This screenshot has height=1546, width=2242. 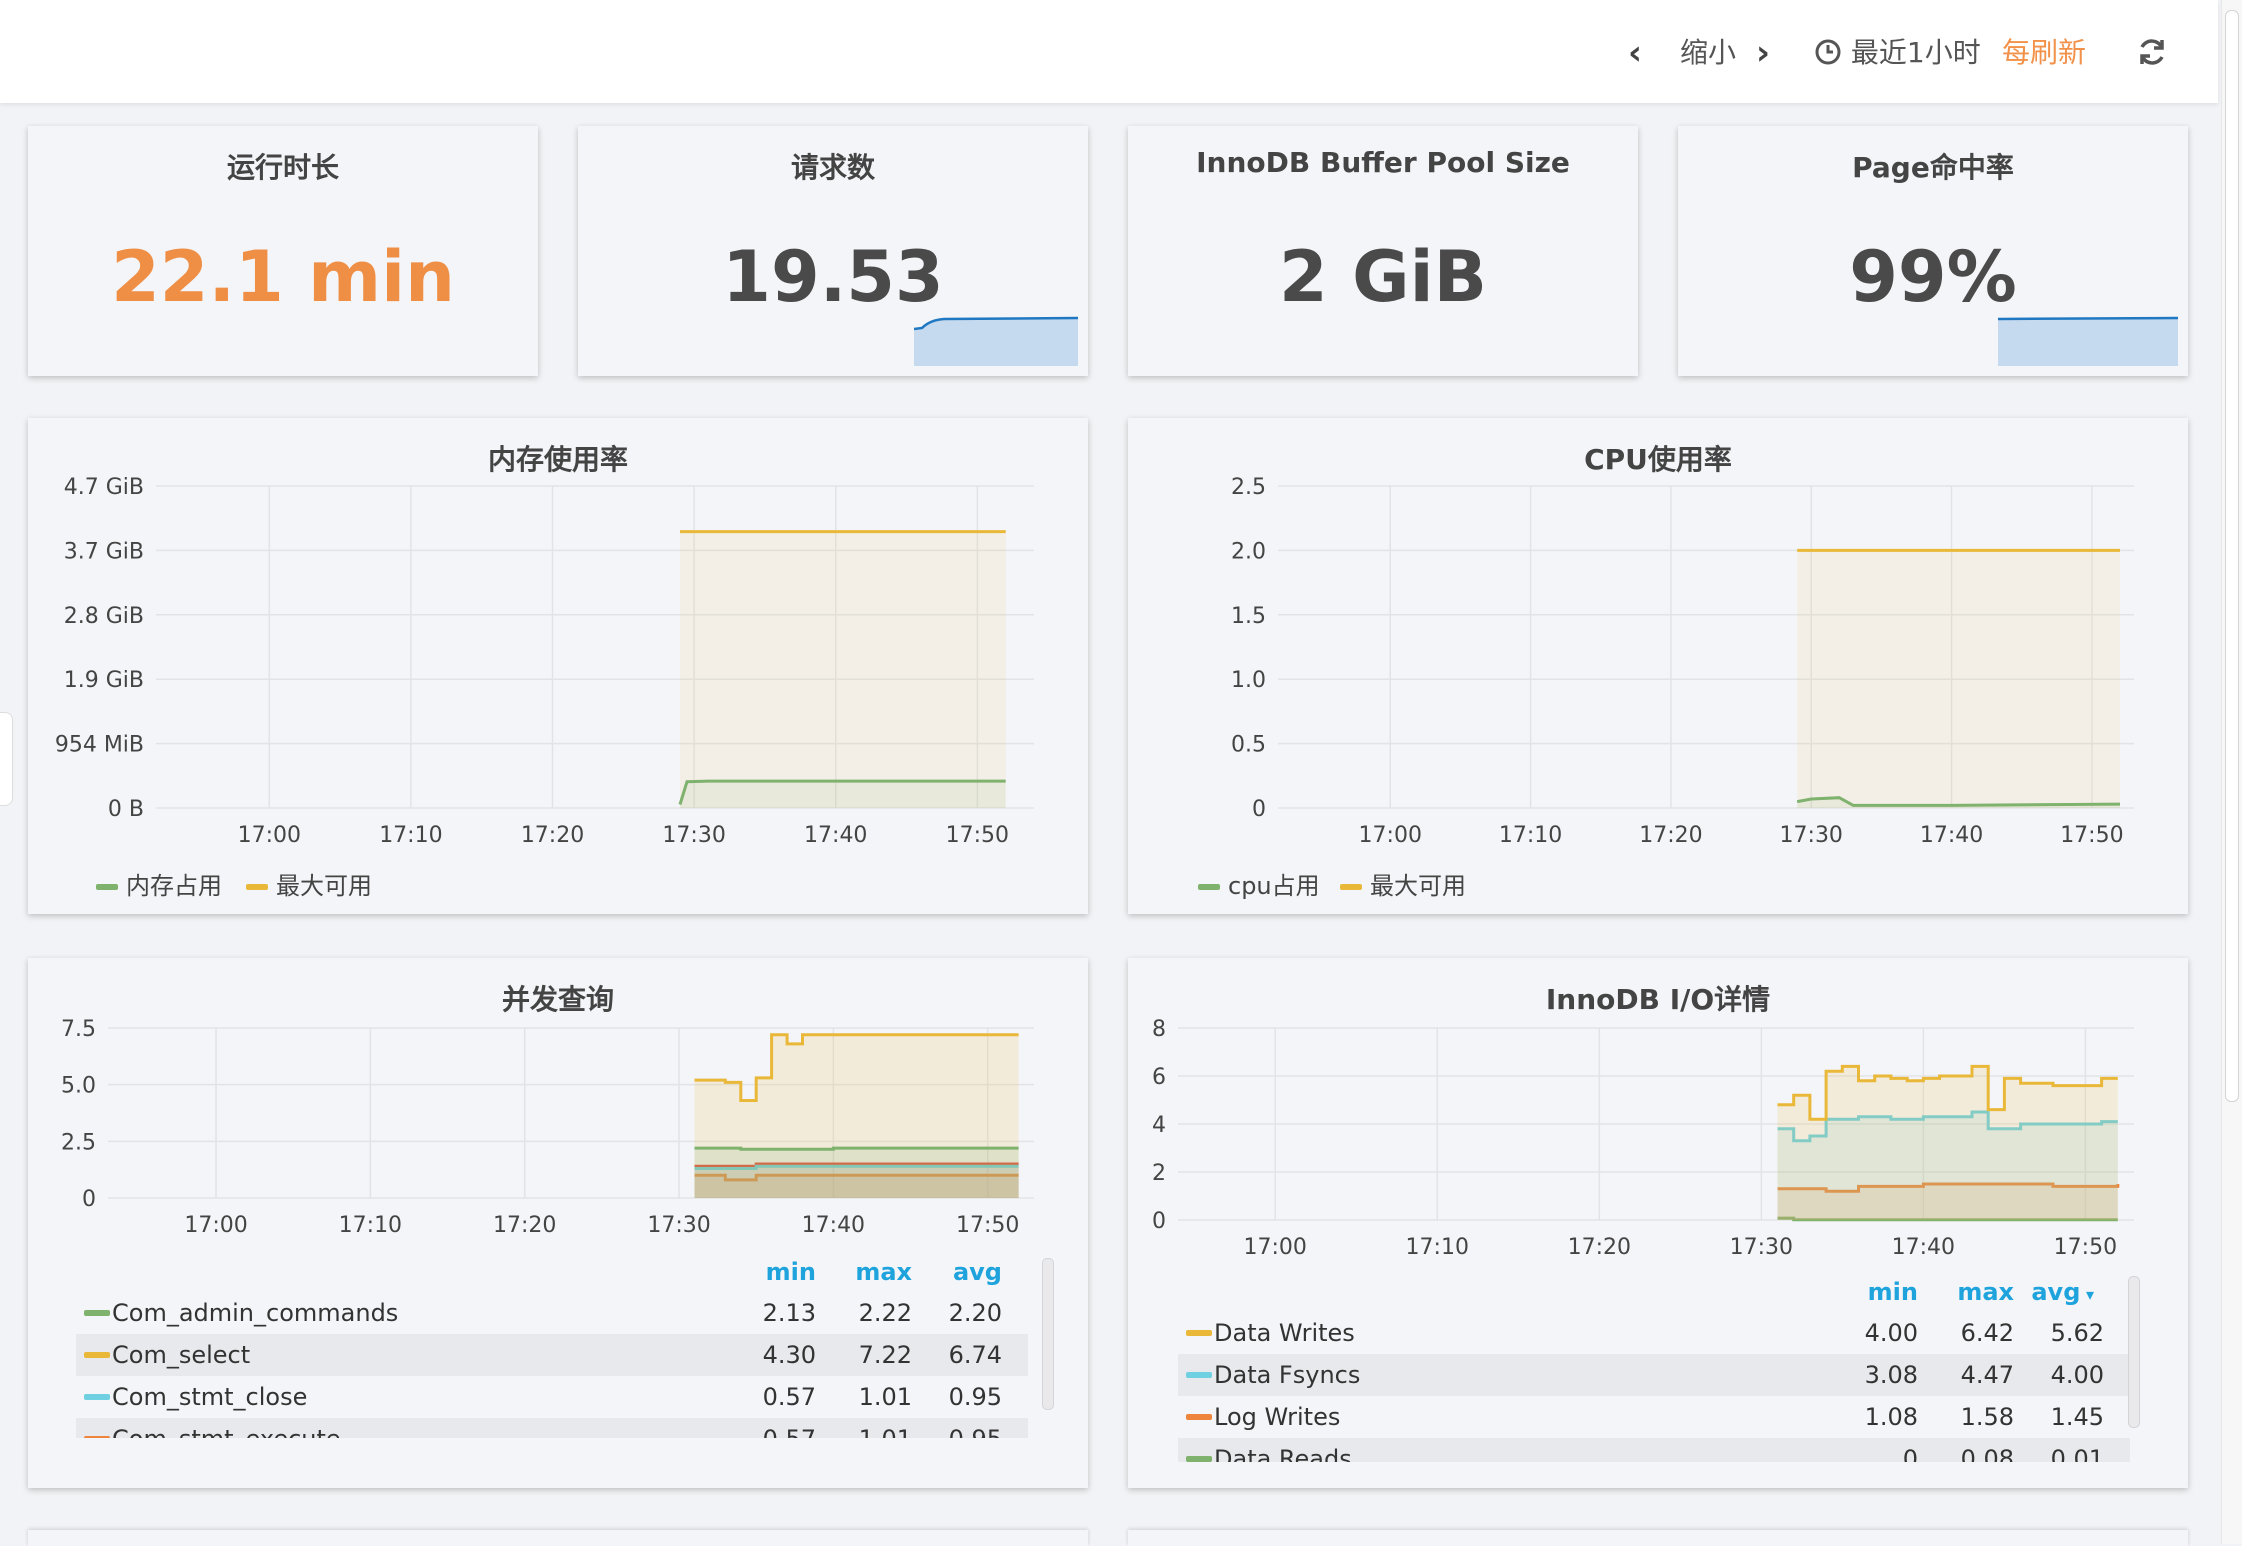 What do you see at coordinates (2077, 1375) in the screenshot?
I see `legend-value-avg: 4.00` at bounding box center [2077, 1375].